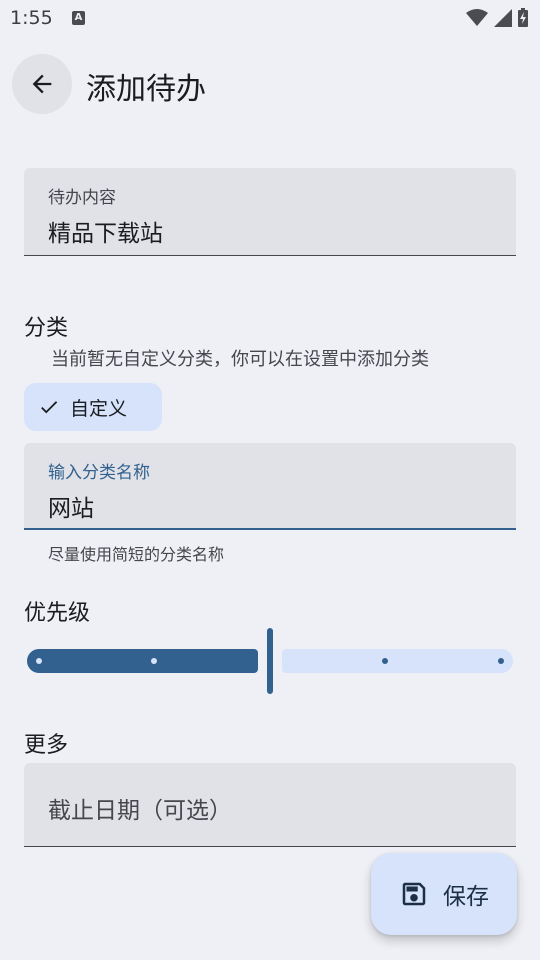 This screenshot has height=960, width=540. What do you see at coordinates (140, 811) in the screenshot?
I see `deadline-placeholder: 截止日期（可选）` at bounding box center [140, 811].